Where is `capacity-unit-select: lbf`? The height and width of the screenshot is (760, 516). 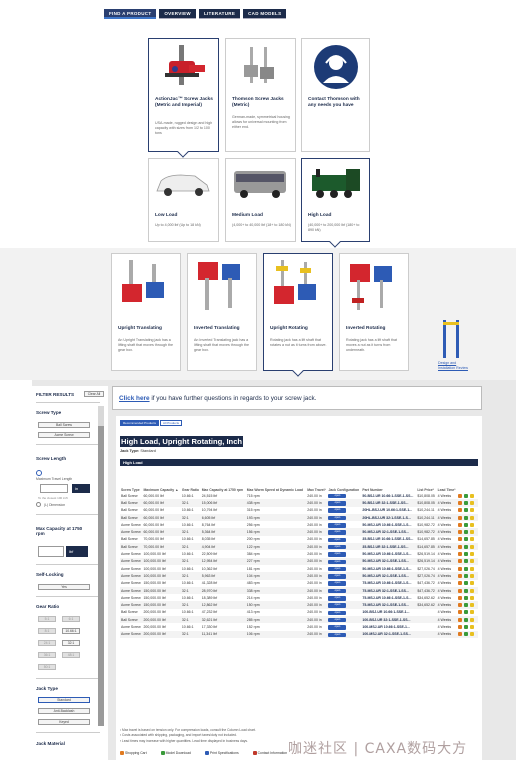
capacity-unit-select: lbf is located at coordinates (77, 551).